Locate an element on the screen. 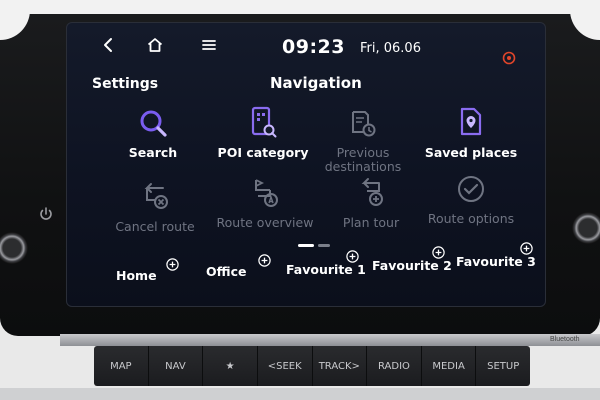 The height and width of the screenshot is (400, 600). dashboard-lower-trim is located at coordinates (300, 394).